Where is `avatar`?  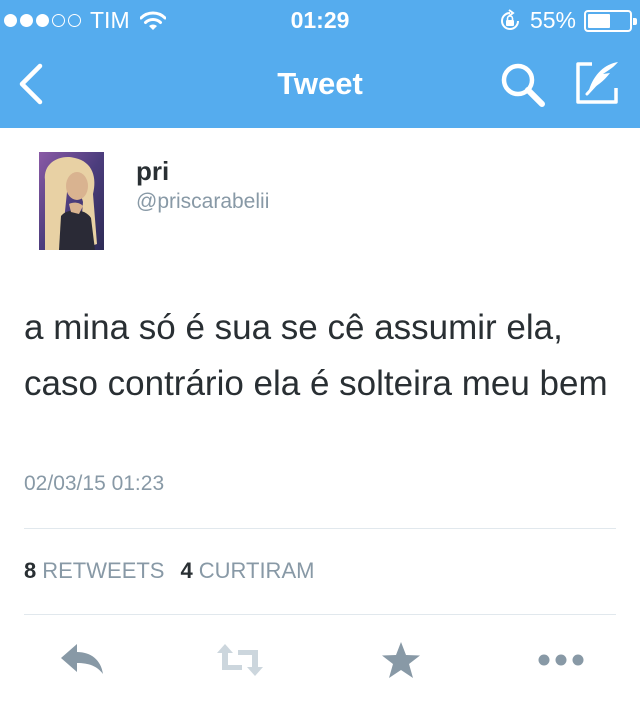
avatar is located at coordinates (71, 201).